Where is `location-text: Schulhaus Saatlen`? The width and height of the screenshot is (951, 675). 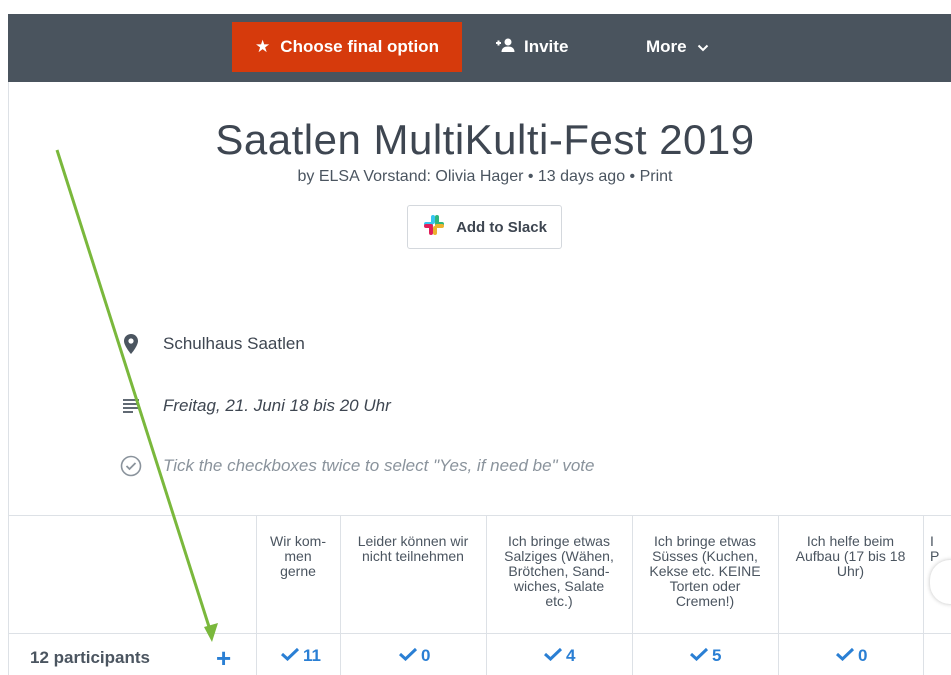 location-text: Schulhaus Saatlen is located at coordinates (234, 343).